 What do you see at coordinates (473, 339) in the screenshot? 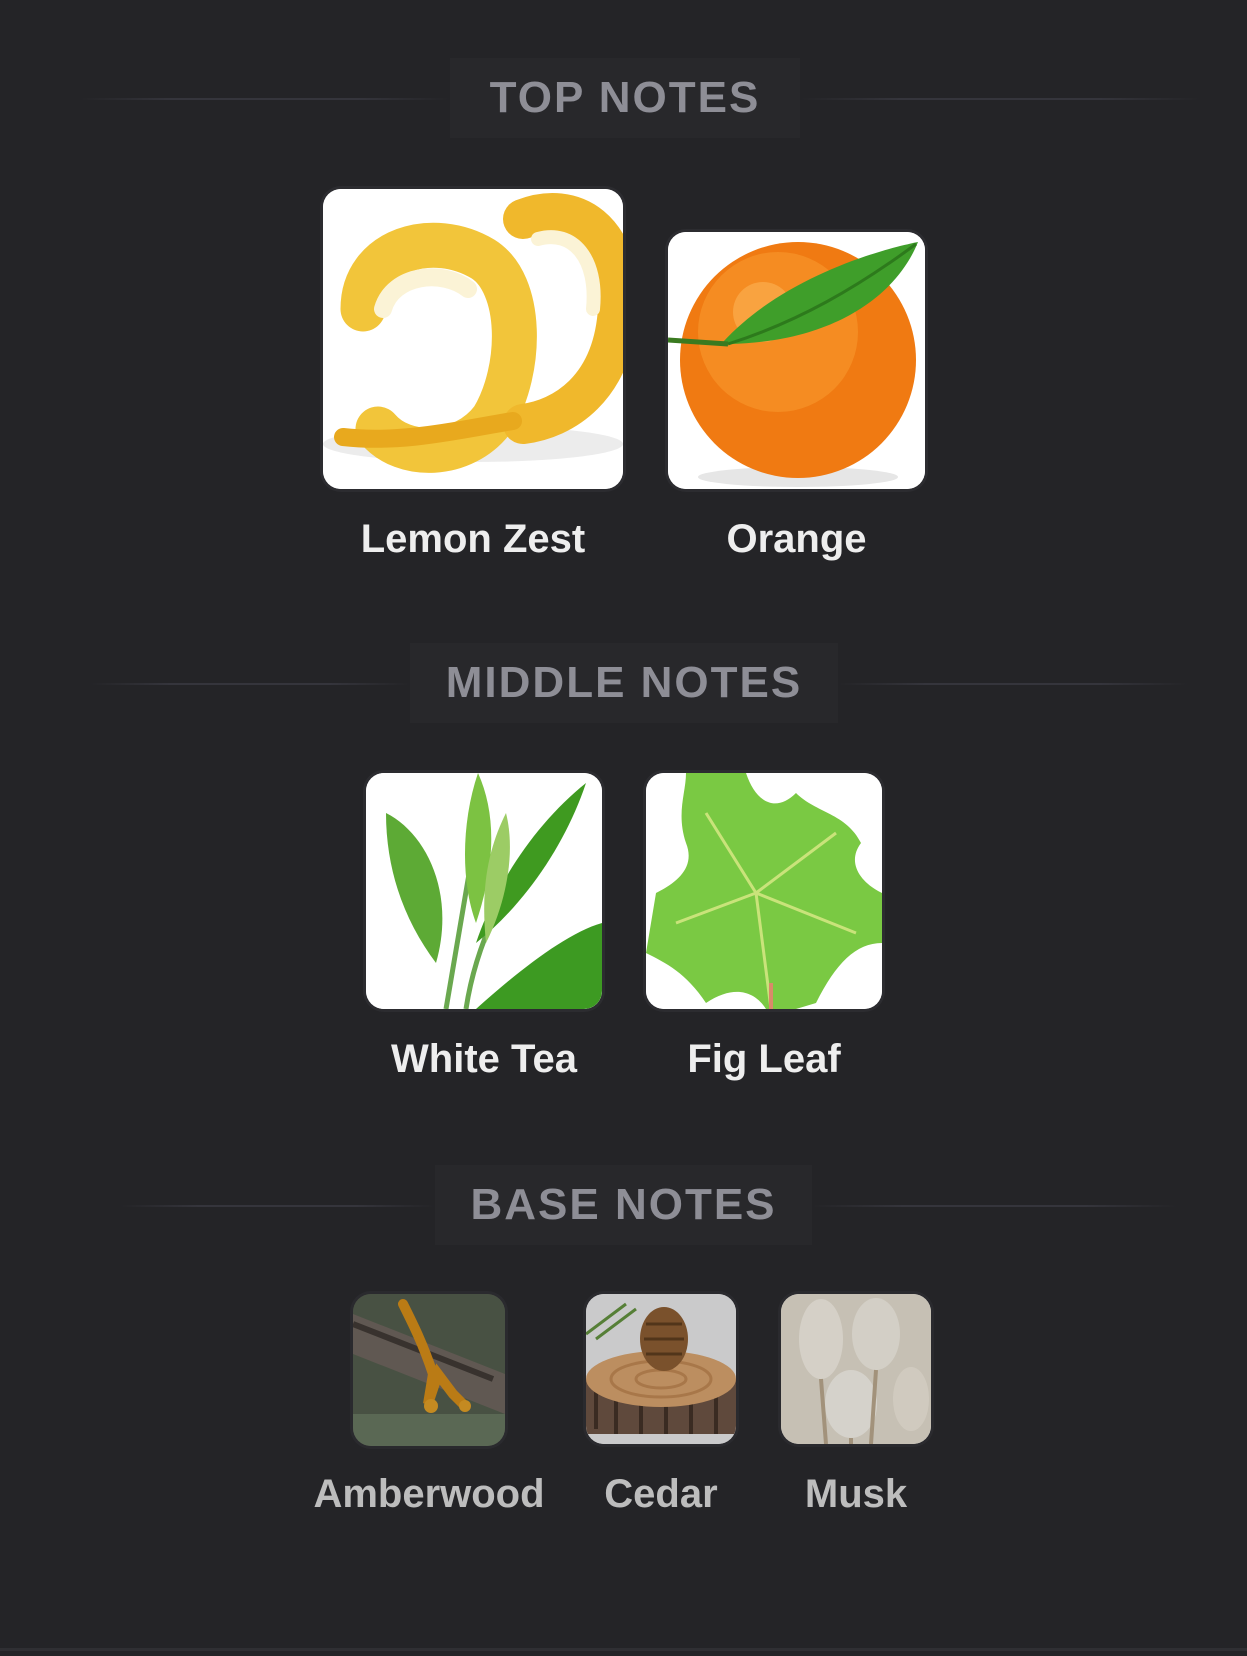
I see `lemon-zest-image` at bounding box center [473, 339].